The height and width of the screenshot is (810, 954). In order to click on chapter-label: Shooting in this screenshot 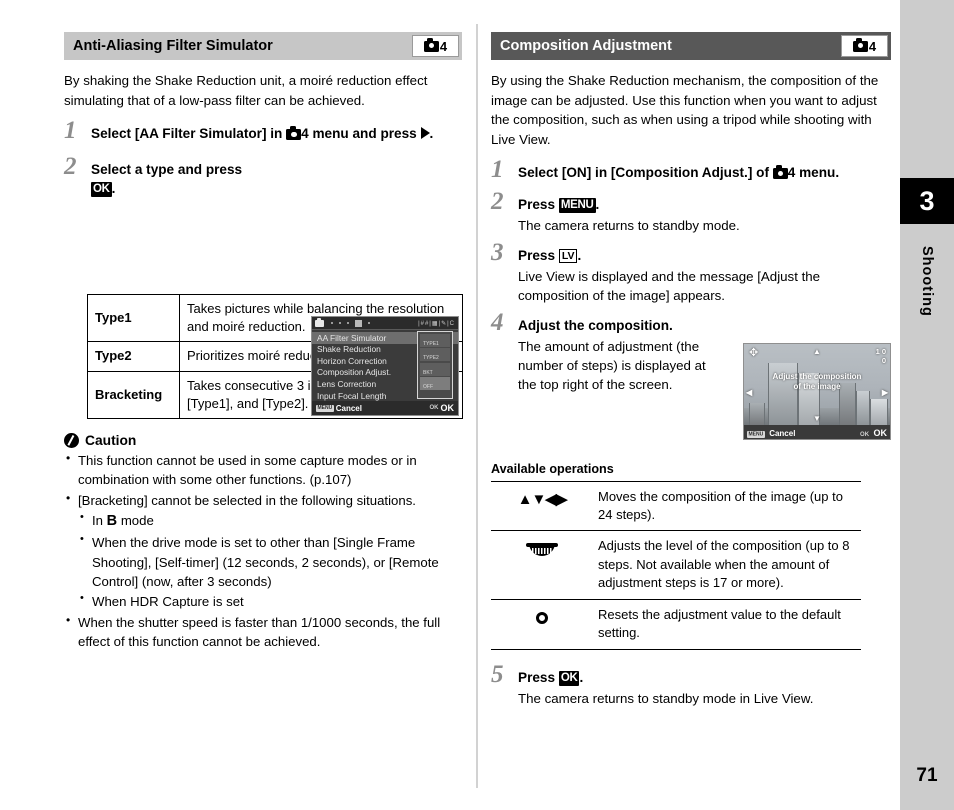, I will do `click(927, 281)`.